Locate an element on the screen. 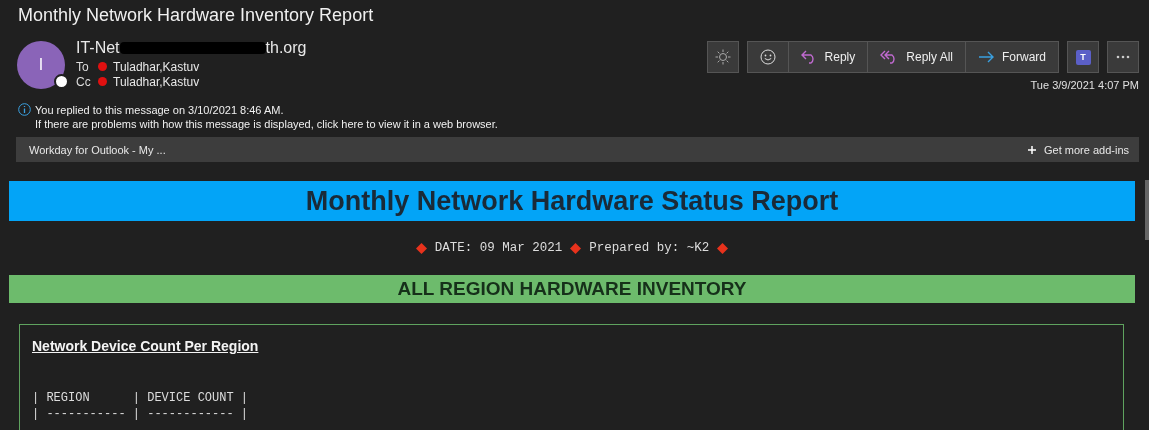 The image size is (1149, 430). teams-button: T is located at coordinates (1083, 57).